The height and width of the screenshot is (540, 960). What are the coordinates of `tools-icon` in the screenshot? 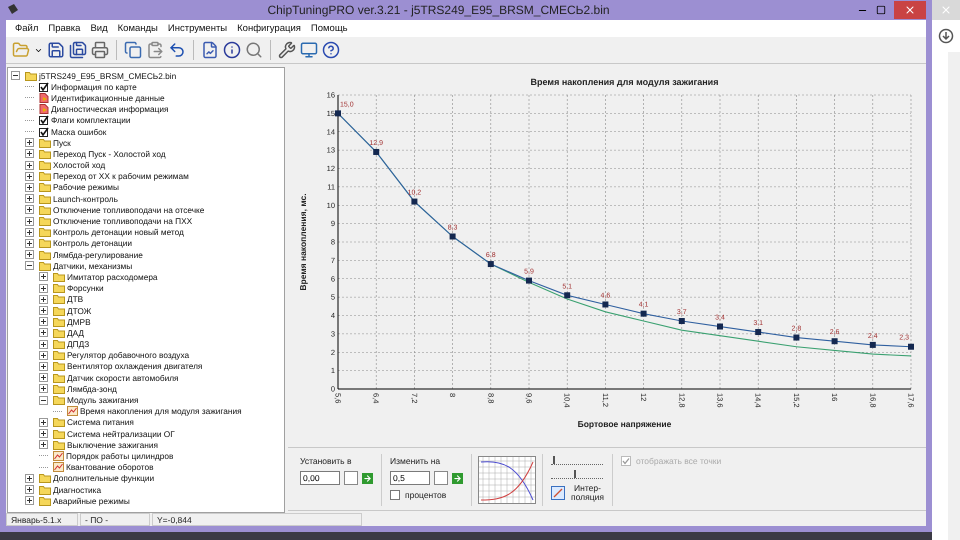 It's located at (287, 50).